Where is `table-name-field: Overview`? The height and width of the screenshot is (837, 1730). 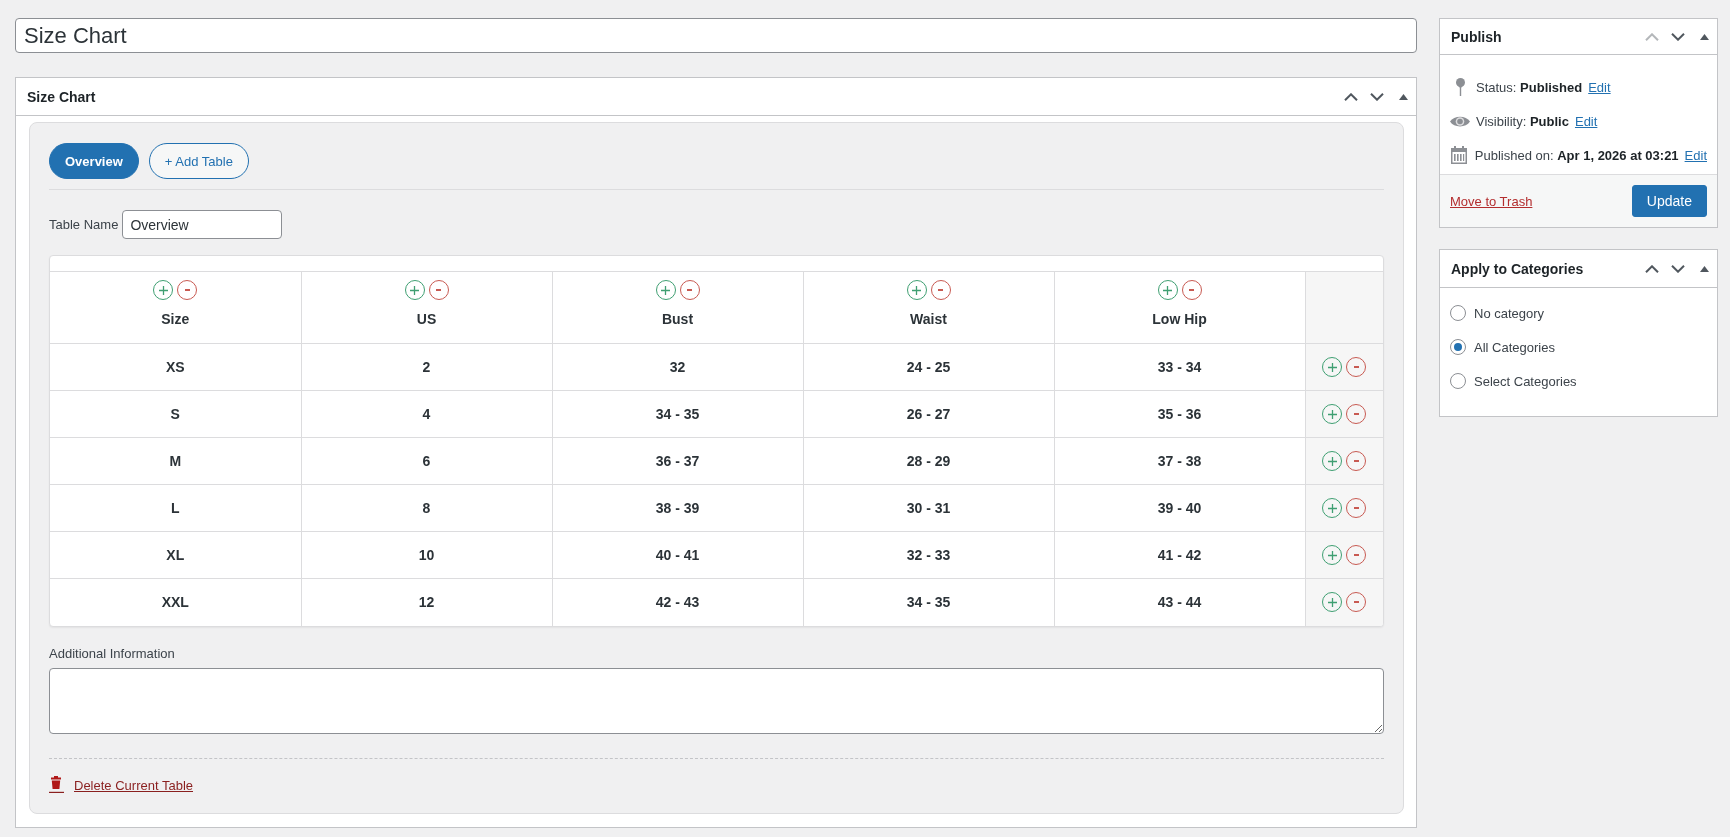 table-name-field: Overview is located at coordinates (202, 224).